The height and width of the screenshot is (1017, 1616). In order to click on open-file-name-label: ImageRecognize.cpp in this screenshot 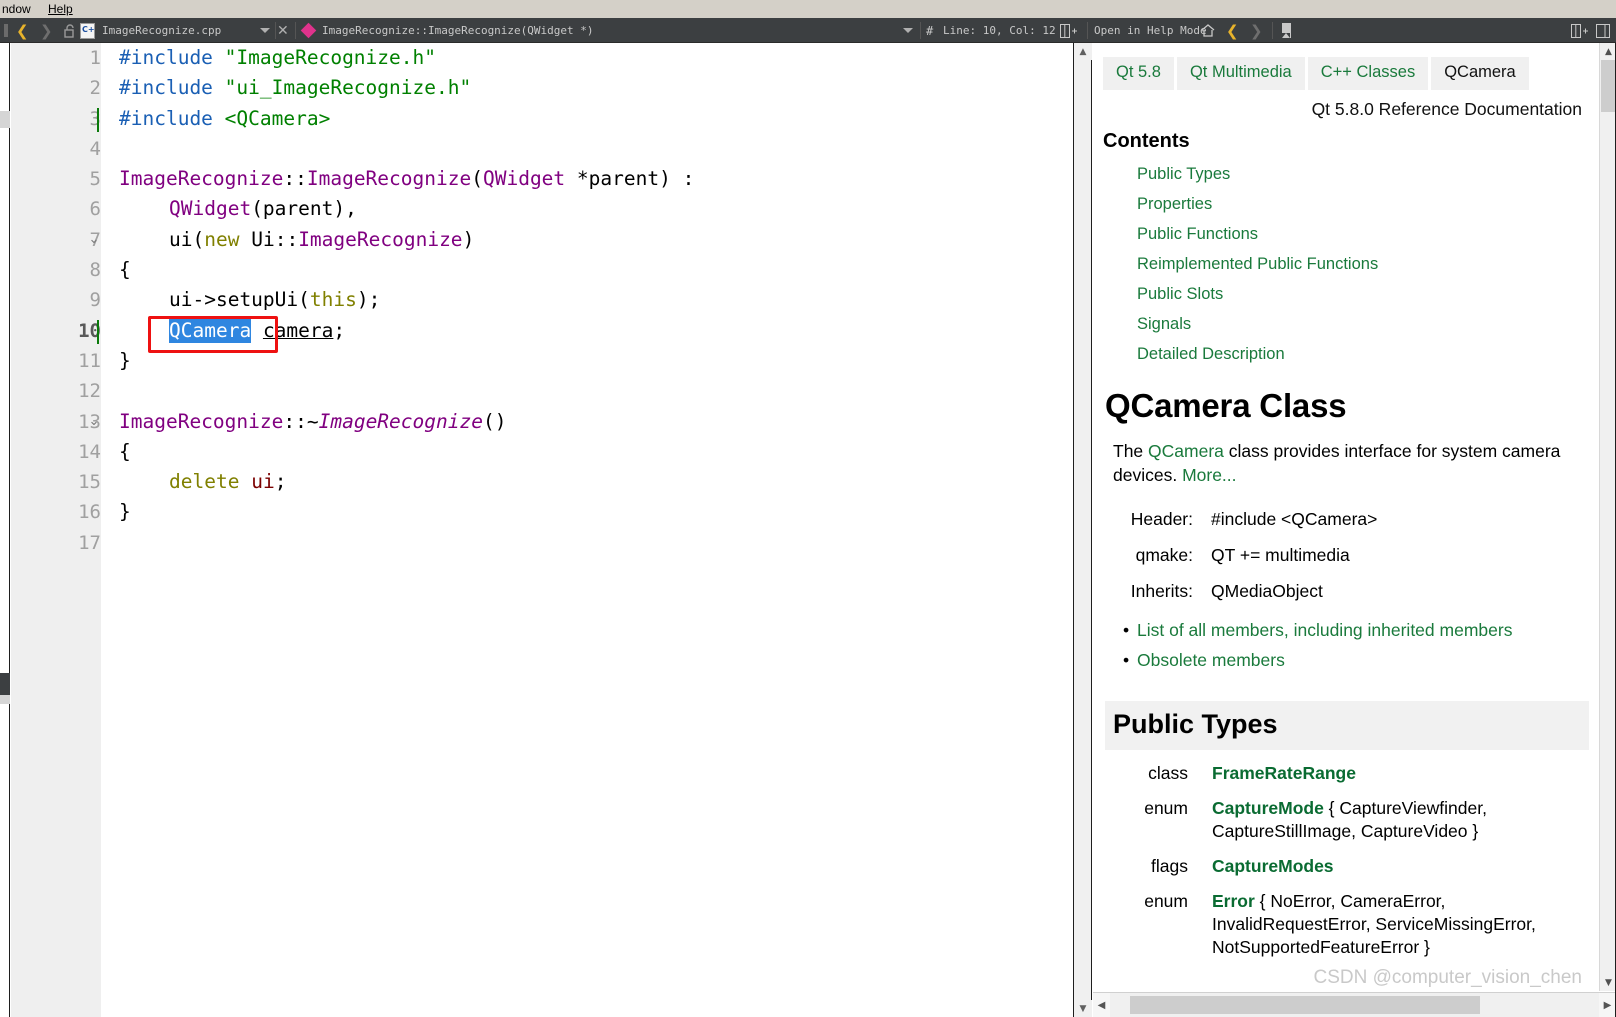, I will do `click(162, 30)`.